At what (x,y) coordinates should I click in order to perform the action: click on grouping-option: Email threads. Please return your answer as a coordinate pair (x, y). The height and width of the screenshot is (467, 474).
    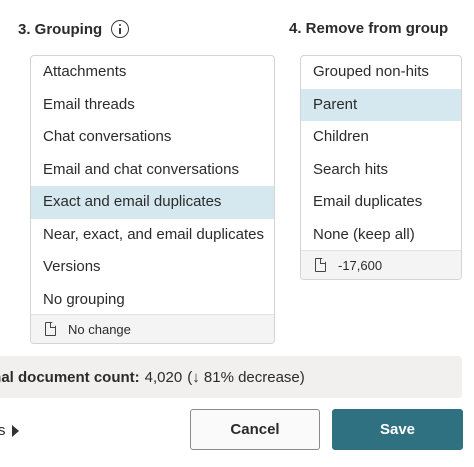
    Looking at the image, I should click on (152, 105).